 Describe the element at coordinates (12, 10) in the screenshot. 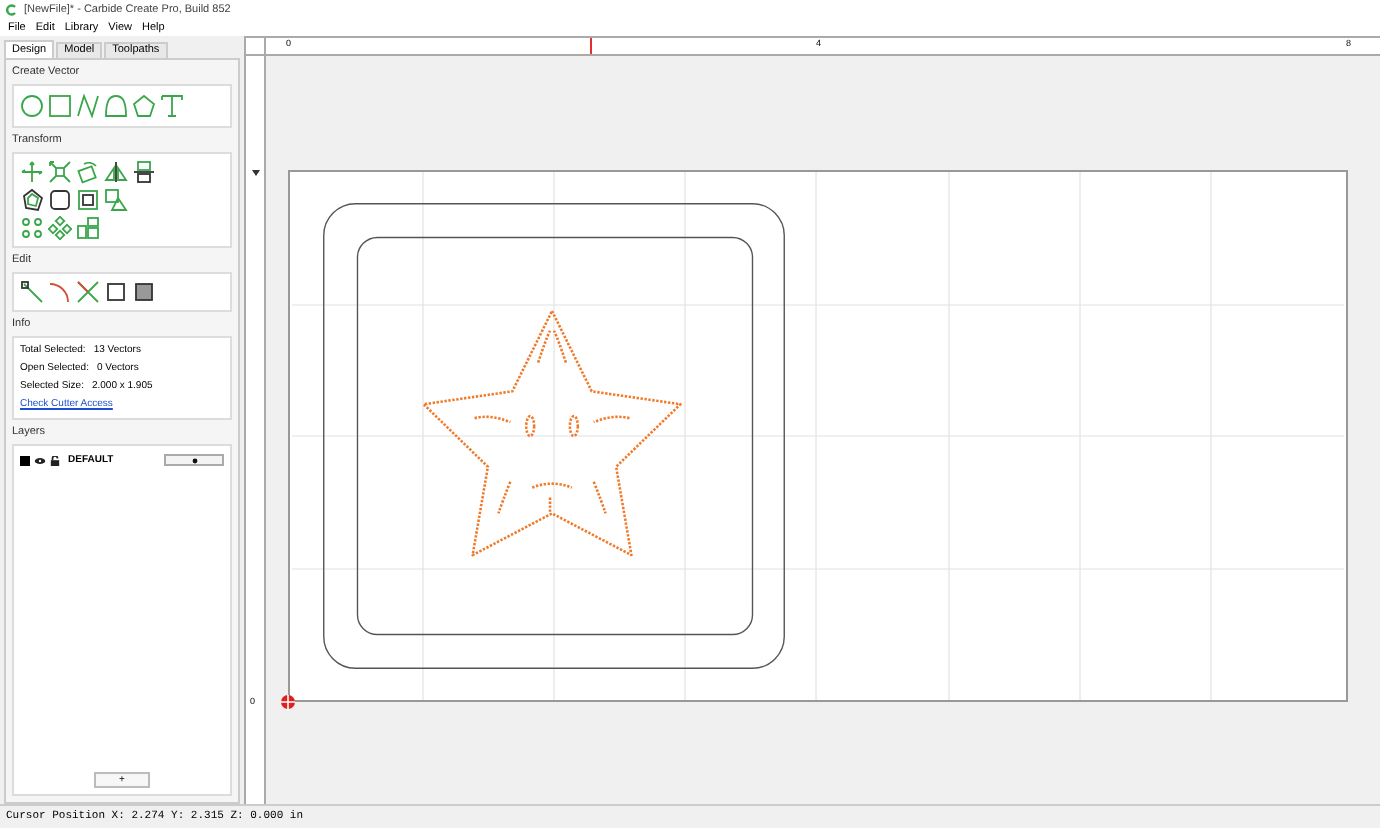

I see `app-logo-icon` at that location.